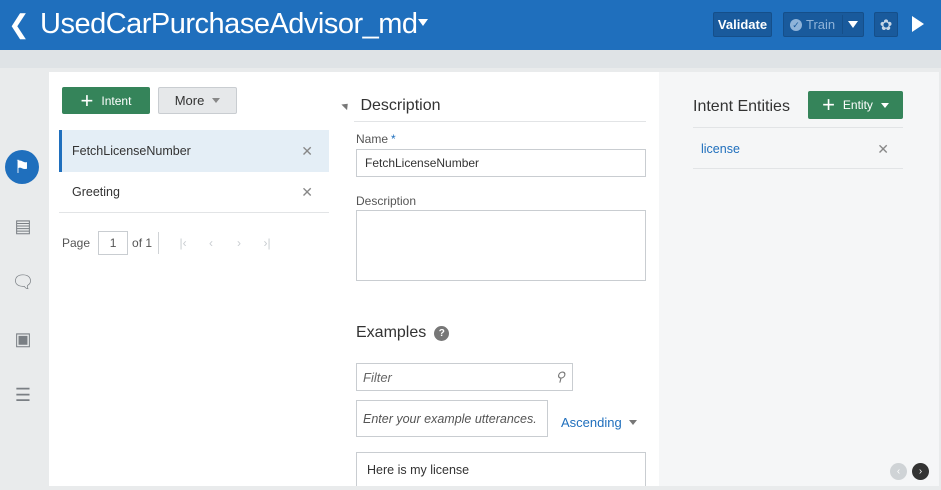  Describe the element at coordinates (216, 100) in the screenshot. I see `more-chevron-down-icon` at that location.